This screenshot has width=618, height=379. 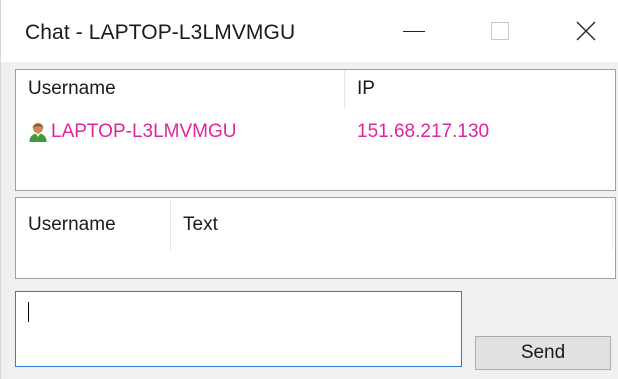 What do you see at coordinates (144, 131) in the screenshot?
I see `user-name: LAPTOP-L3LMVMGU` at bounding box center [144, 131].